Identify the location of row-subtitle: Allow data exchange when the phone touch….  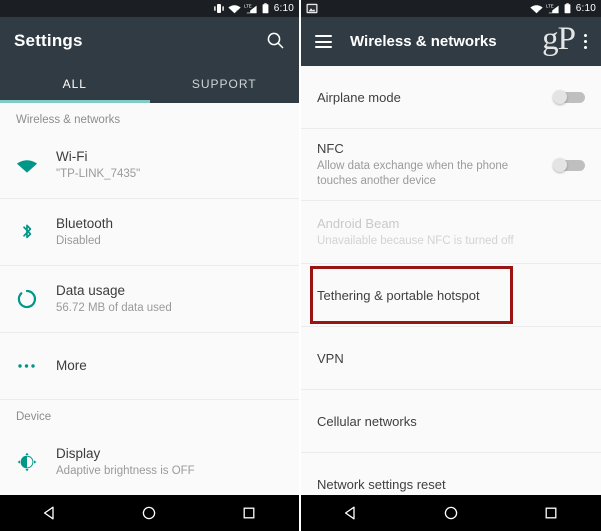
(413, 173).